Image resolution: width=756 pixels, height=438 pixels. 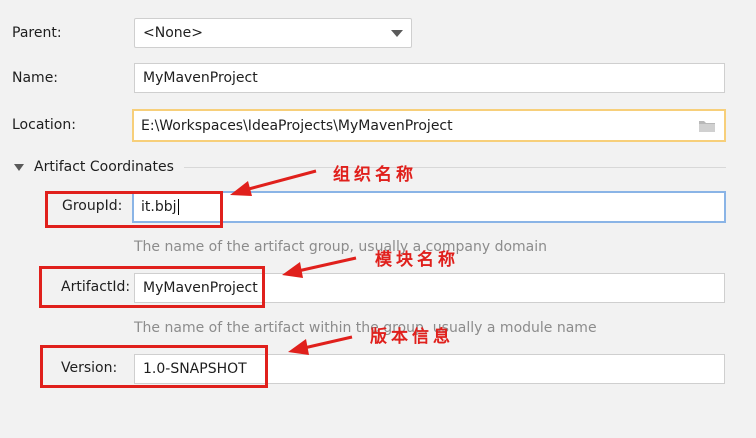 I want to click on name-field: MyMavenProject, so click(x=429, y=78).